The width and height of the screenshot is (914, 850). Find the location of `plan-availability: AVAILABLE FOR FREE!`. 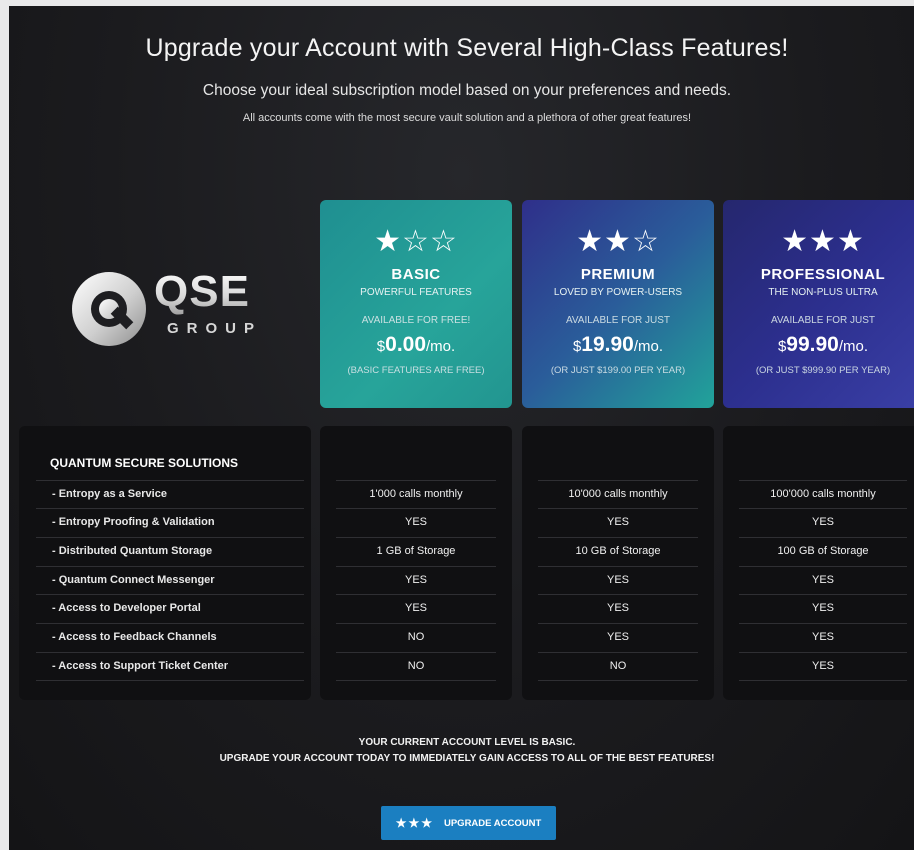

plan-availability: AVAILABLE FOR FREE! is located at coordinates (416, 320).